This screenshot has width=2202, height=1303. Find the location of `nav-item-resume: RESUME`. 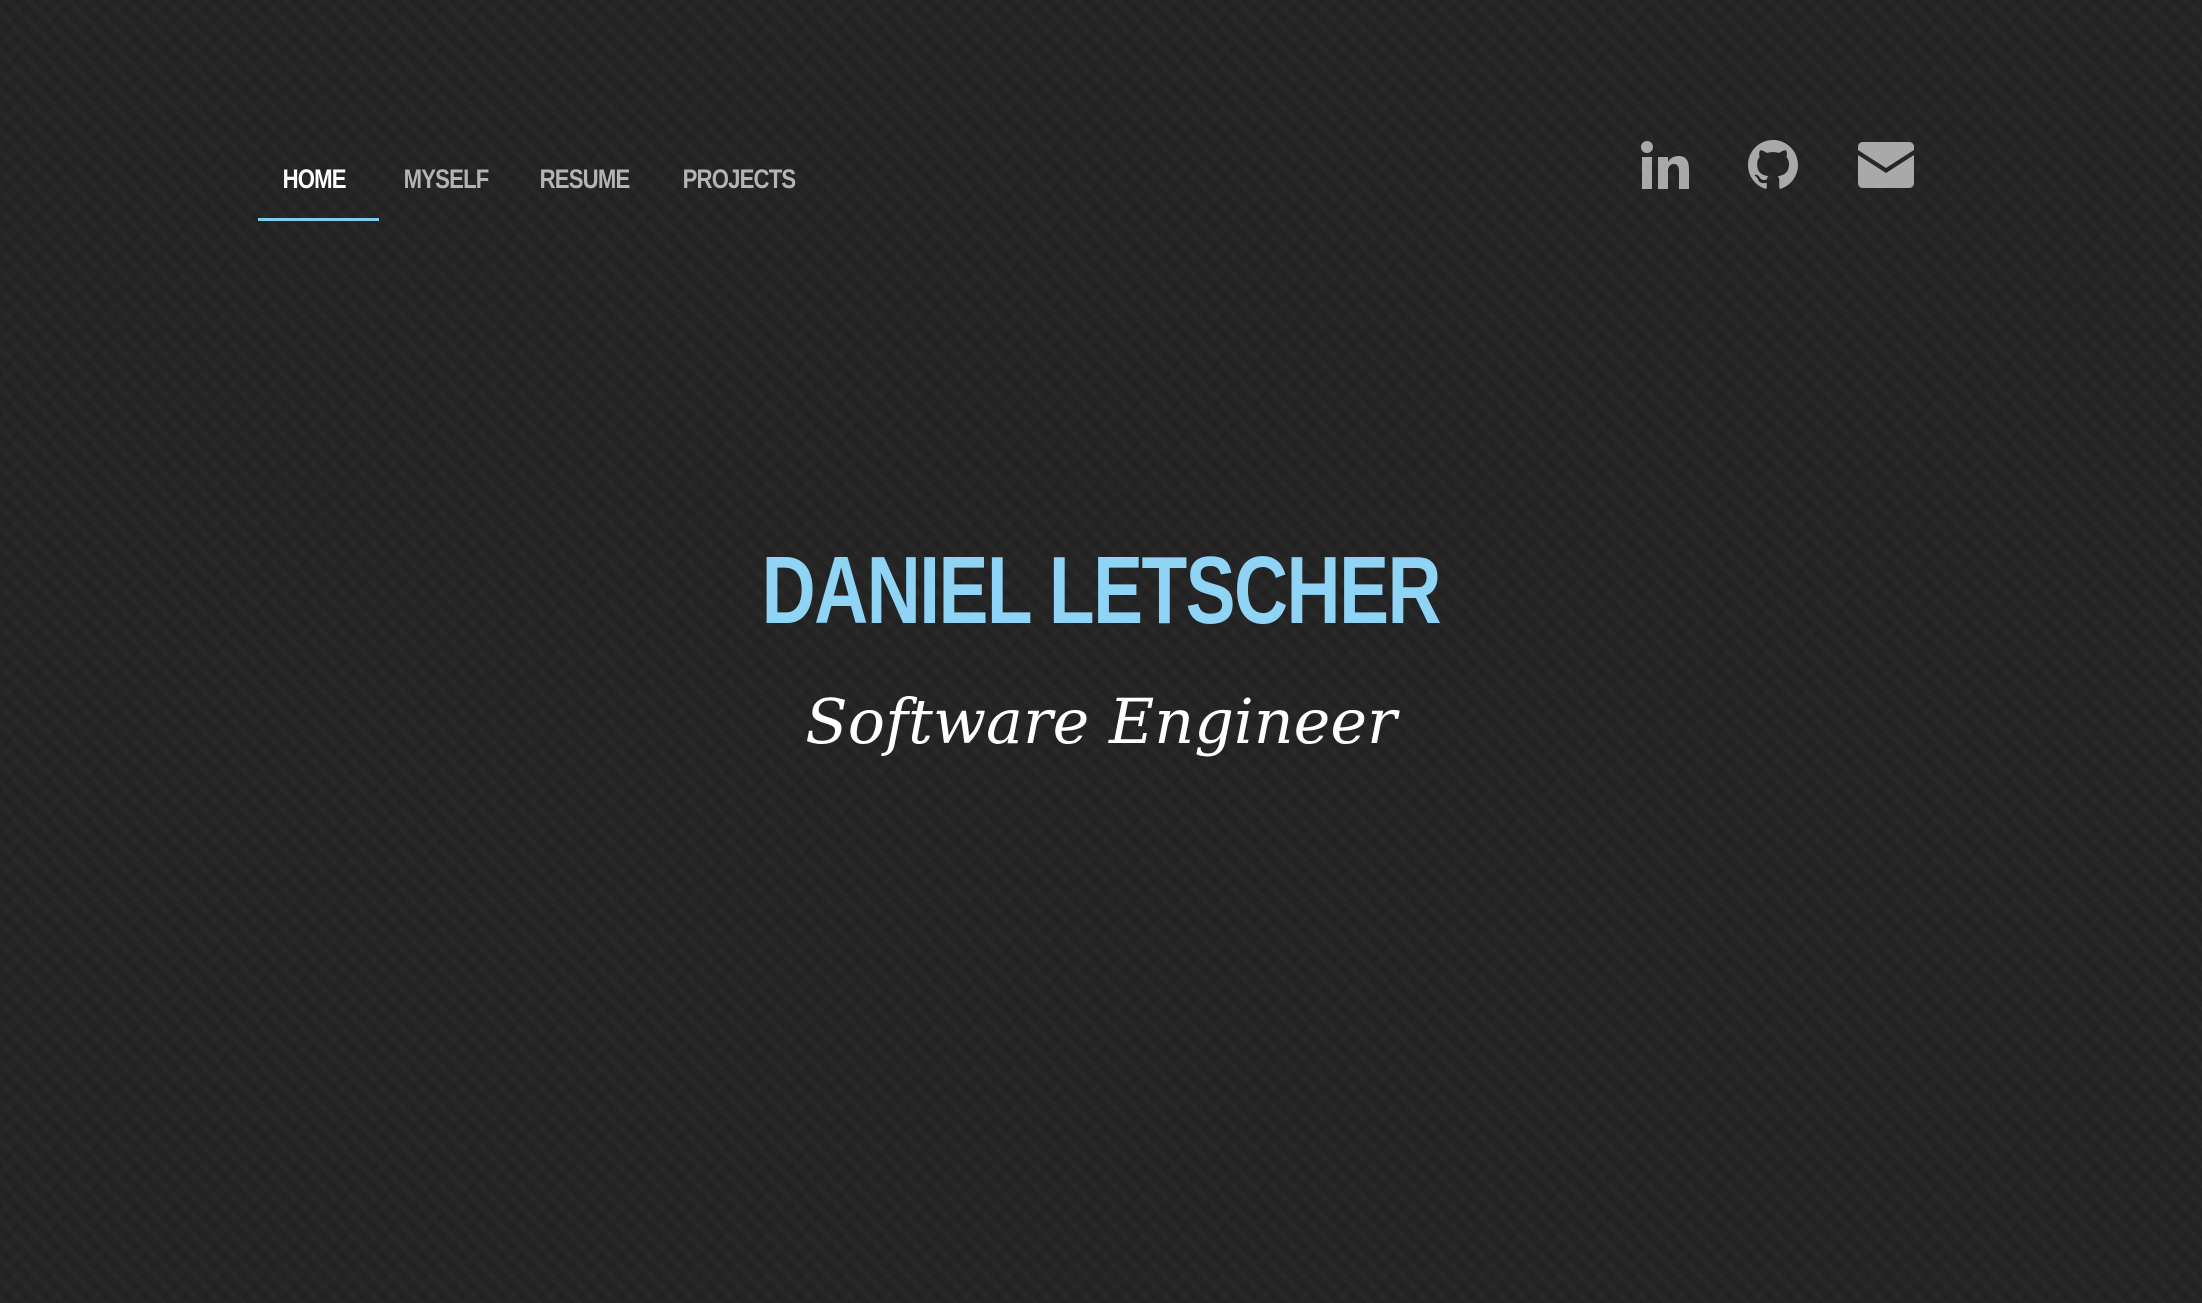

nav-item-resume: RESUME is located at coordinates (586, 186).